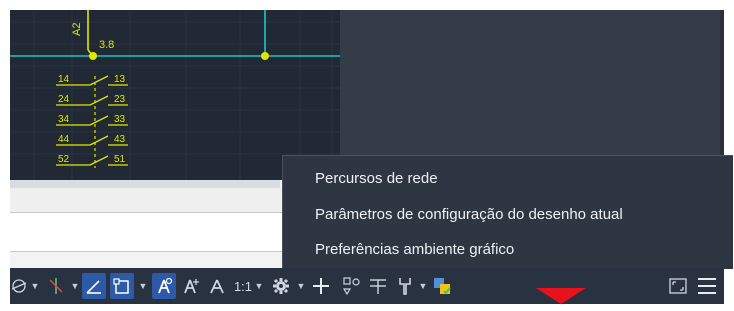 This screenshot has height=311, width=734. What do you see at coordinates (106, 45) in the screenshot?
I see `node-label: 3.8` at bounding box center [106, 45].